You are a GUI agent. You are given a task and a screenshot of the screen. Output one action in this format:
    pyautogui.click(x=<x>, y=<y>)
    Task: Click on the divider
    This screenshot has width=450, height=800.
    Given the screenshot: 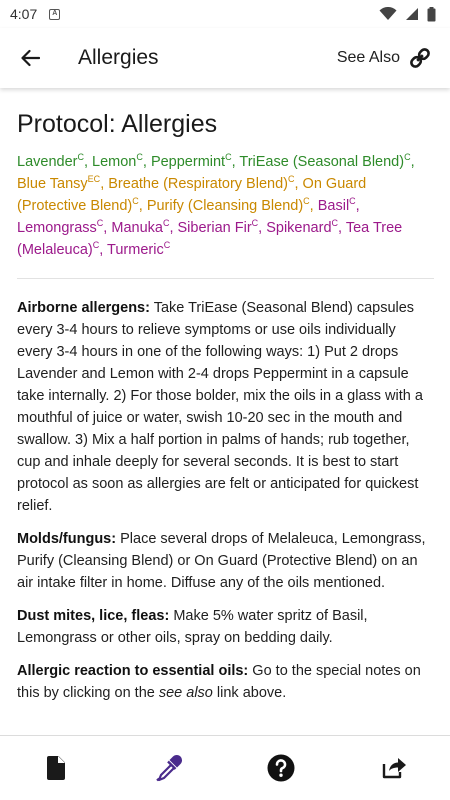 What is the action you would take?
    pyautogui.click(x=225, y=278)
    